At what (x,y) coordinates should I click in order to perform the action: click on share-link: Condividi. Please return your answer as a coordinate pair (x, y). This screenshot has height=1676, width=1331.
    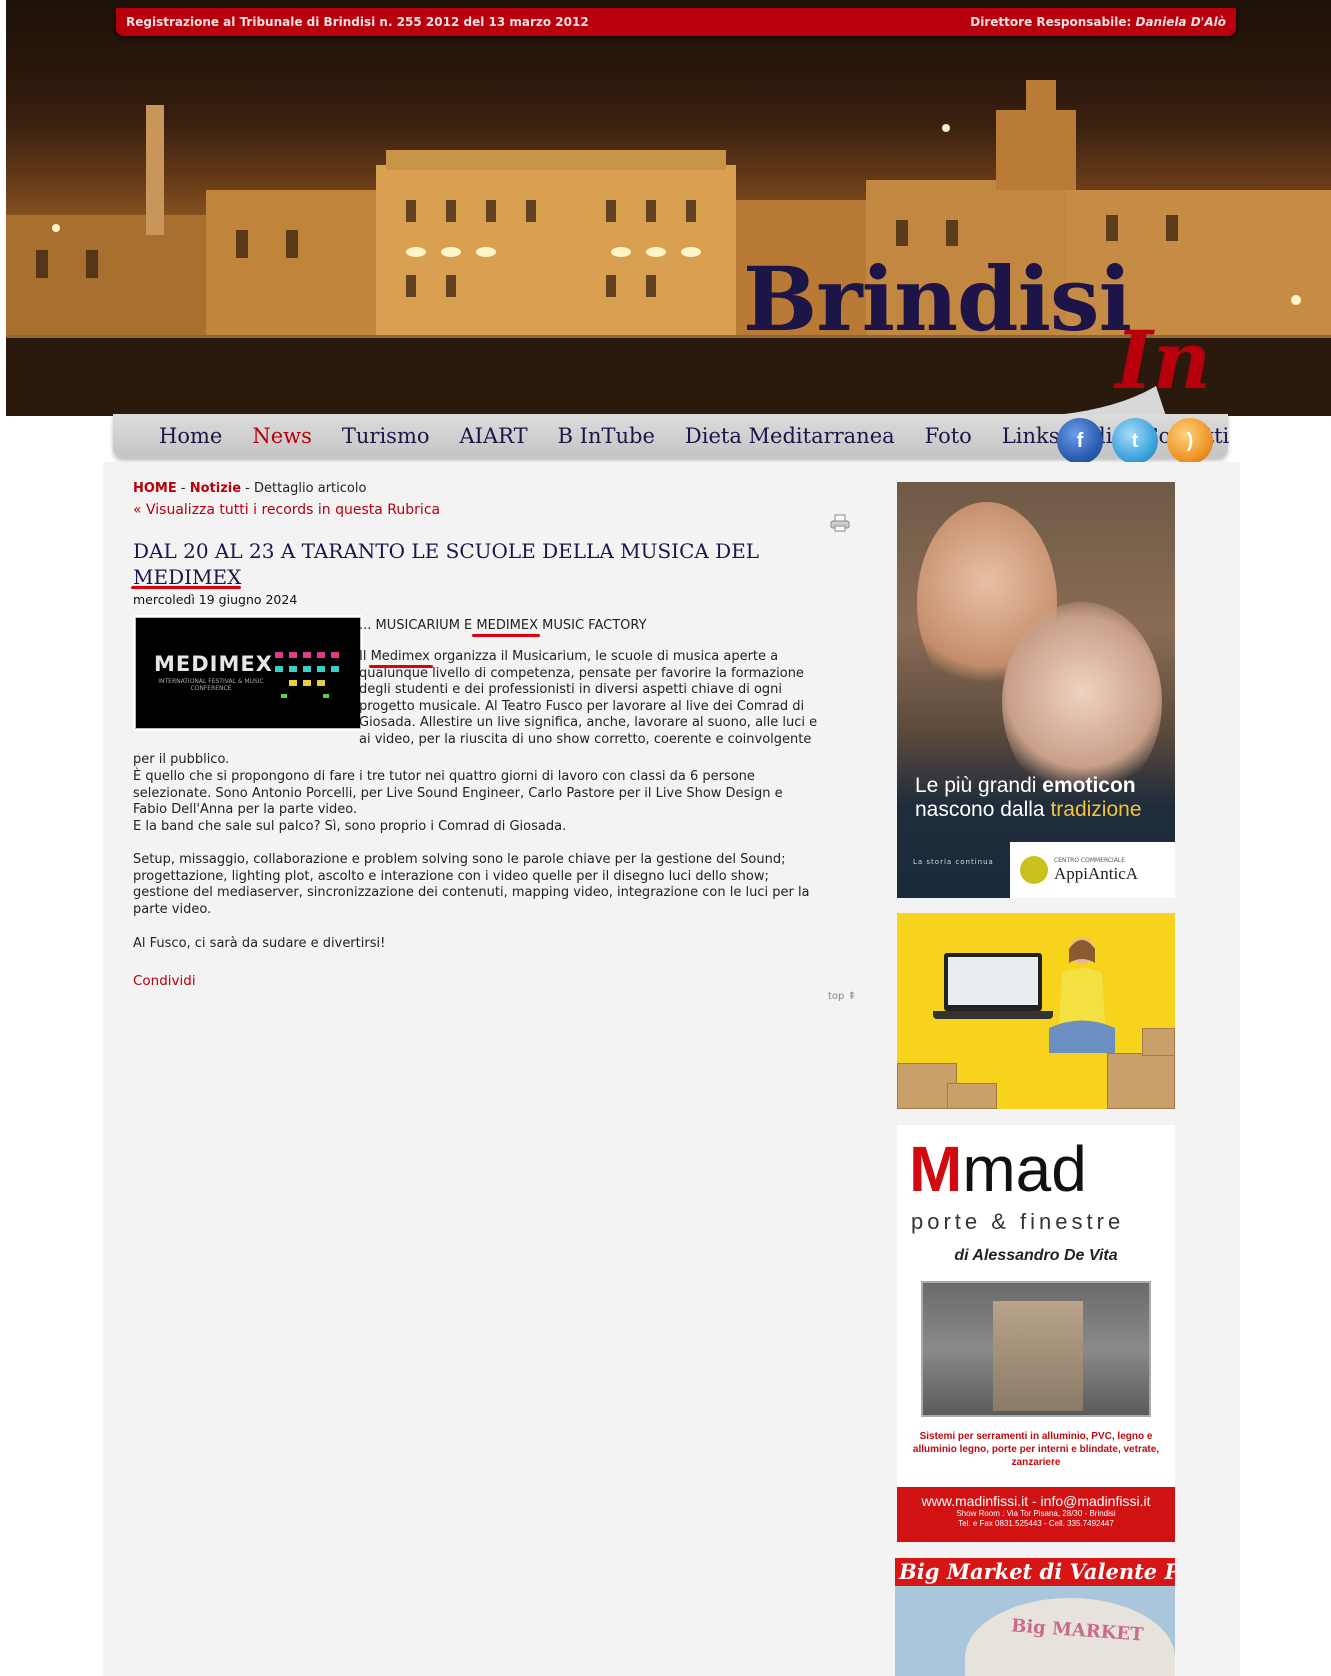
    Looking at the image, I should click on (164, 981).